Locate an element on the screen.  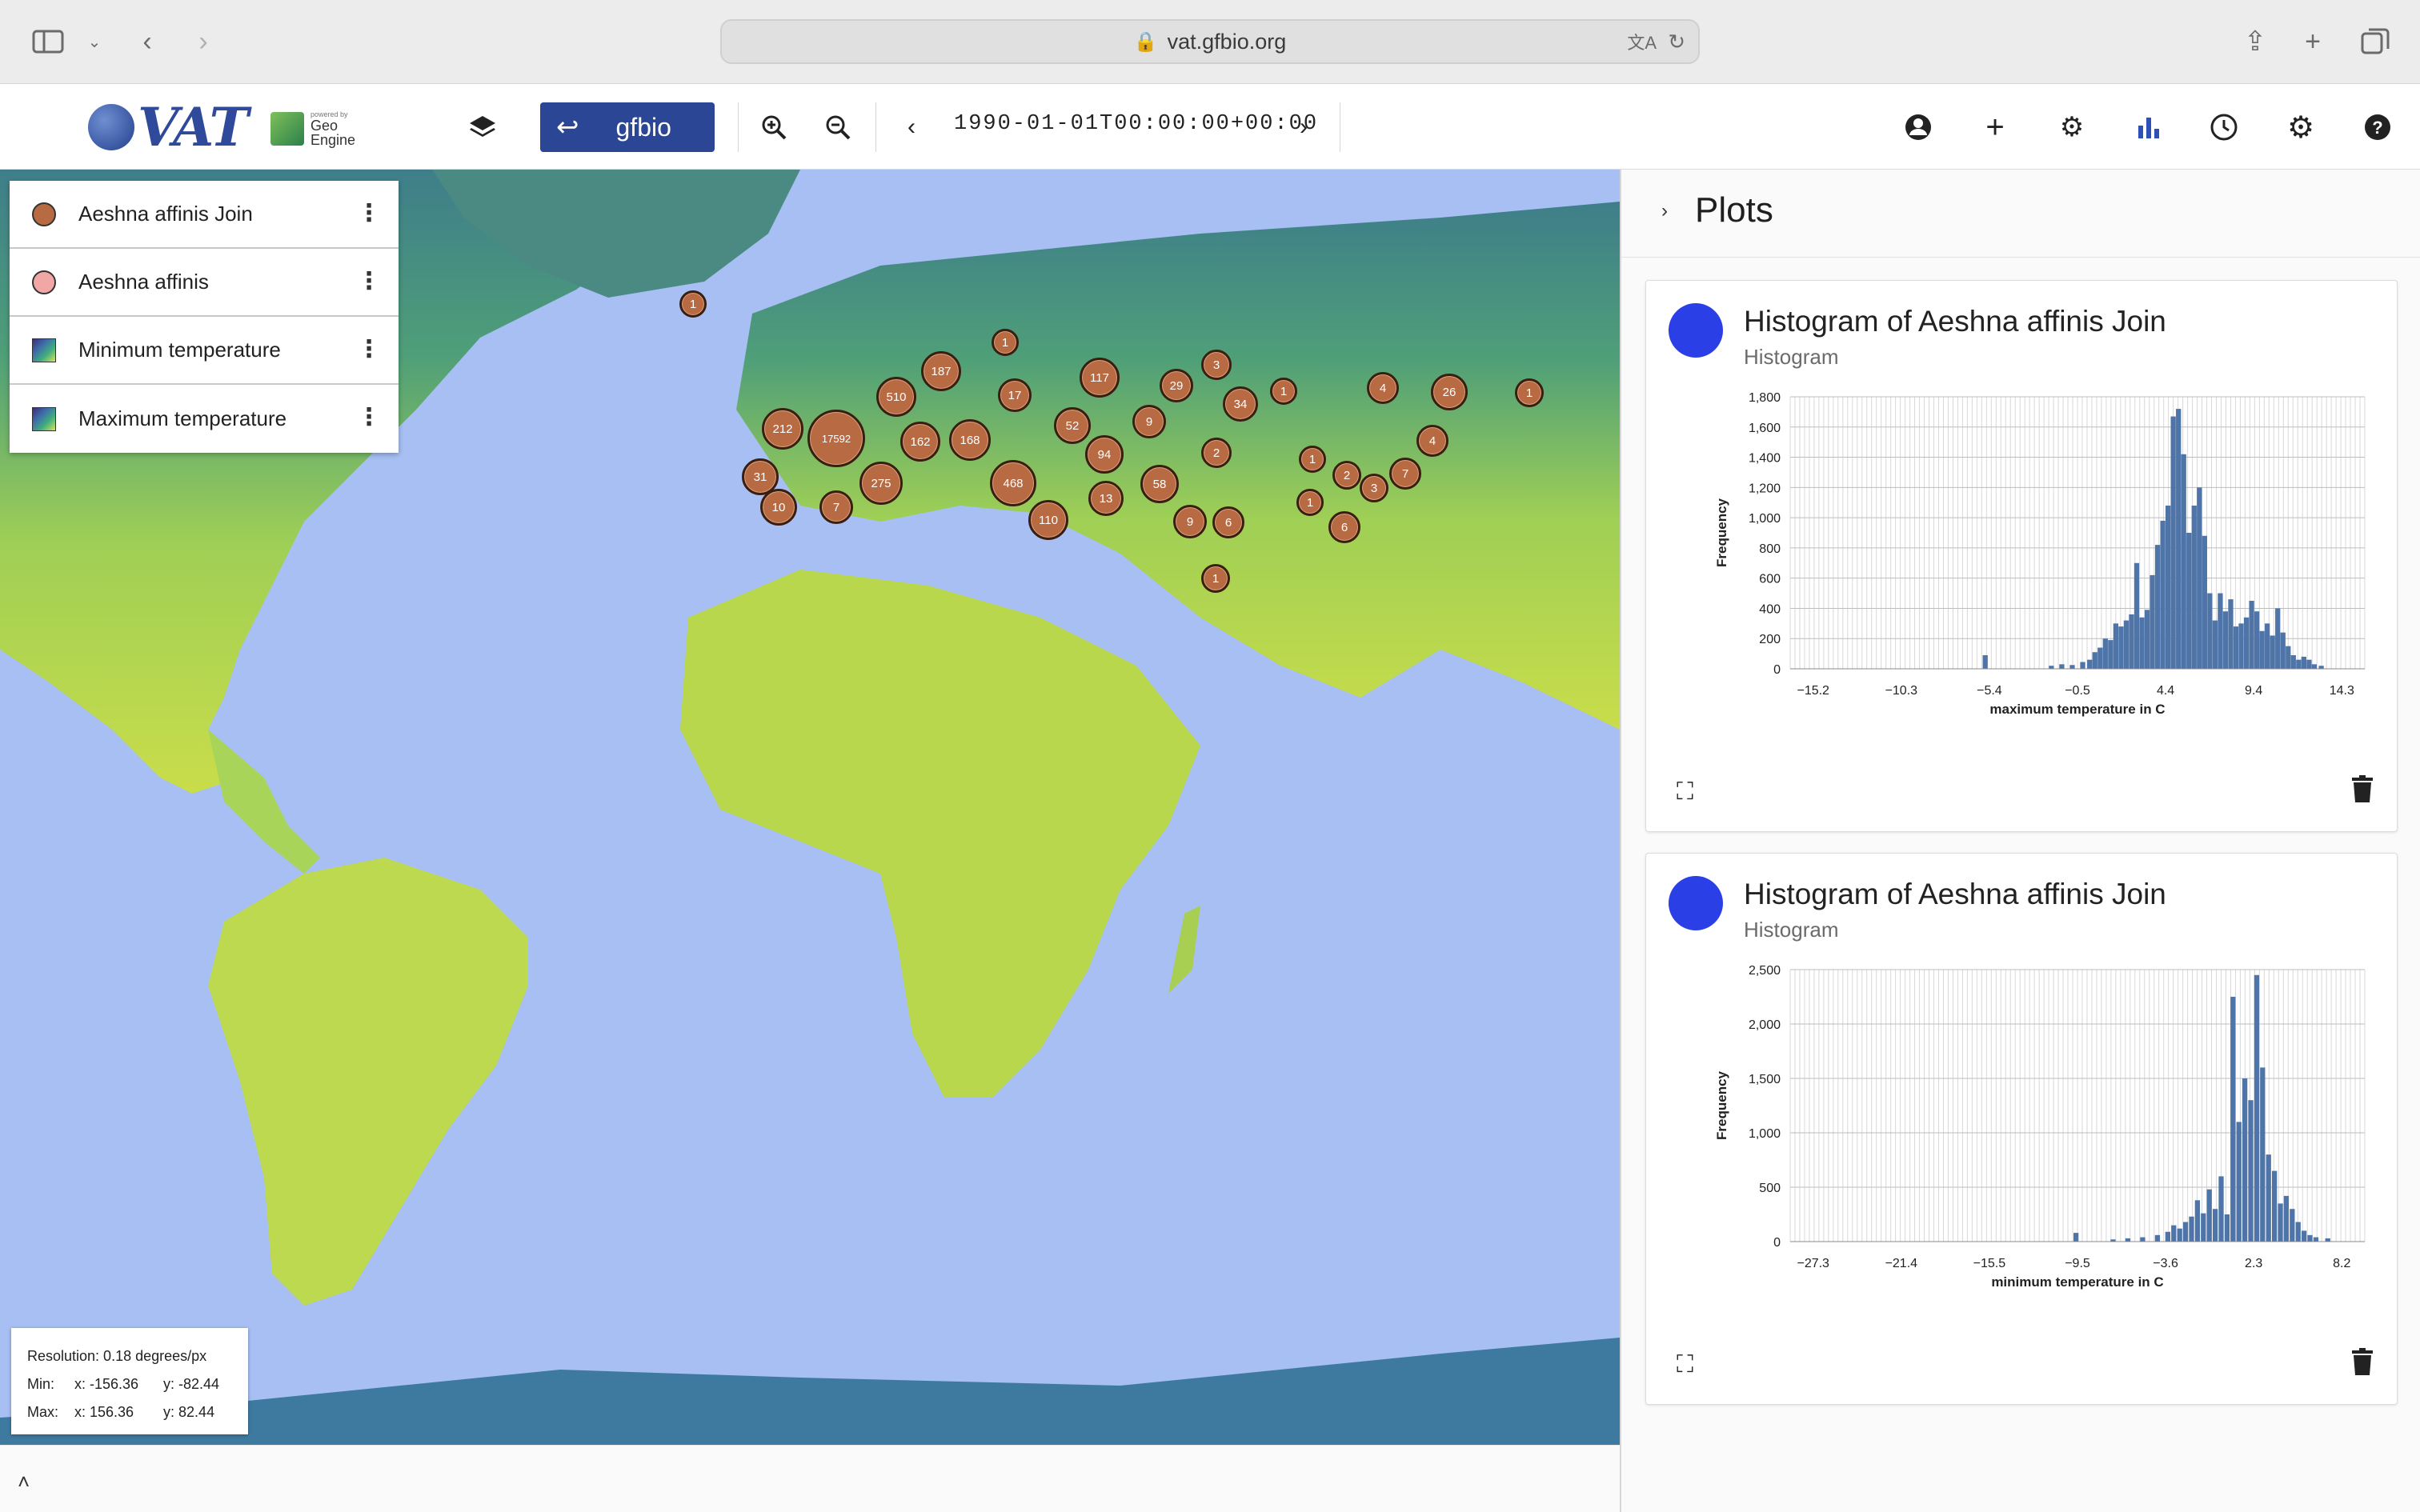
x-tick-label: −5.4 is located at coordinates (1989, 691).